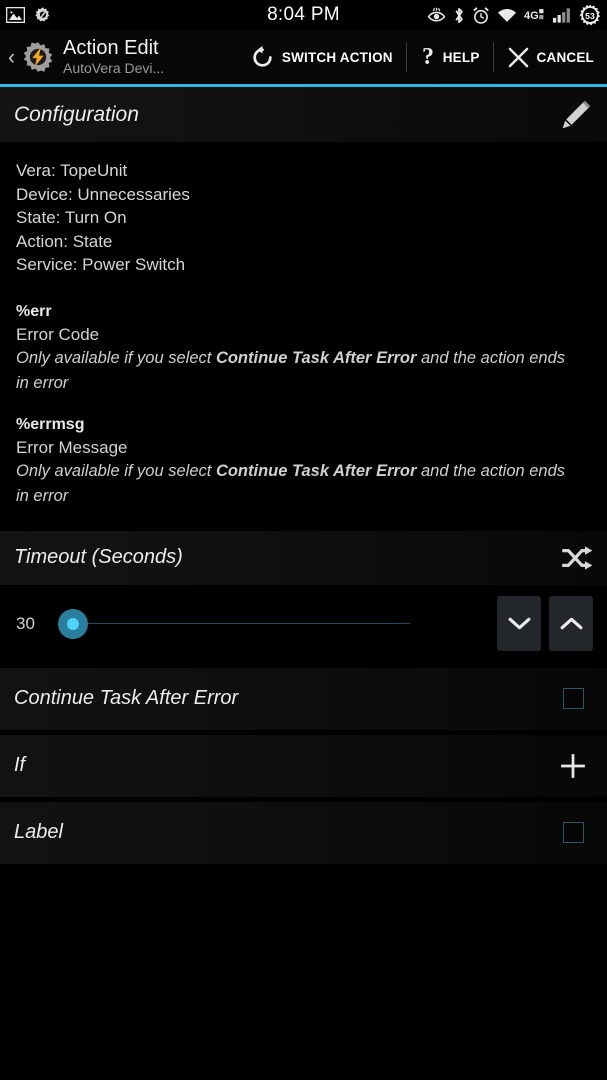  I want to click on shuffle-icon, so click(577, 557).